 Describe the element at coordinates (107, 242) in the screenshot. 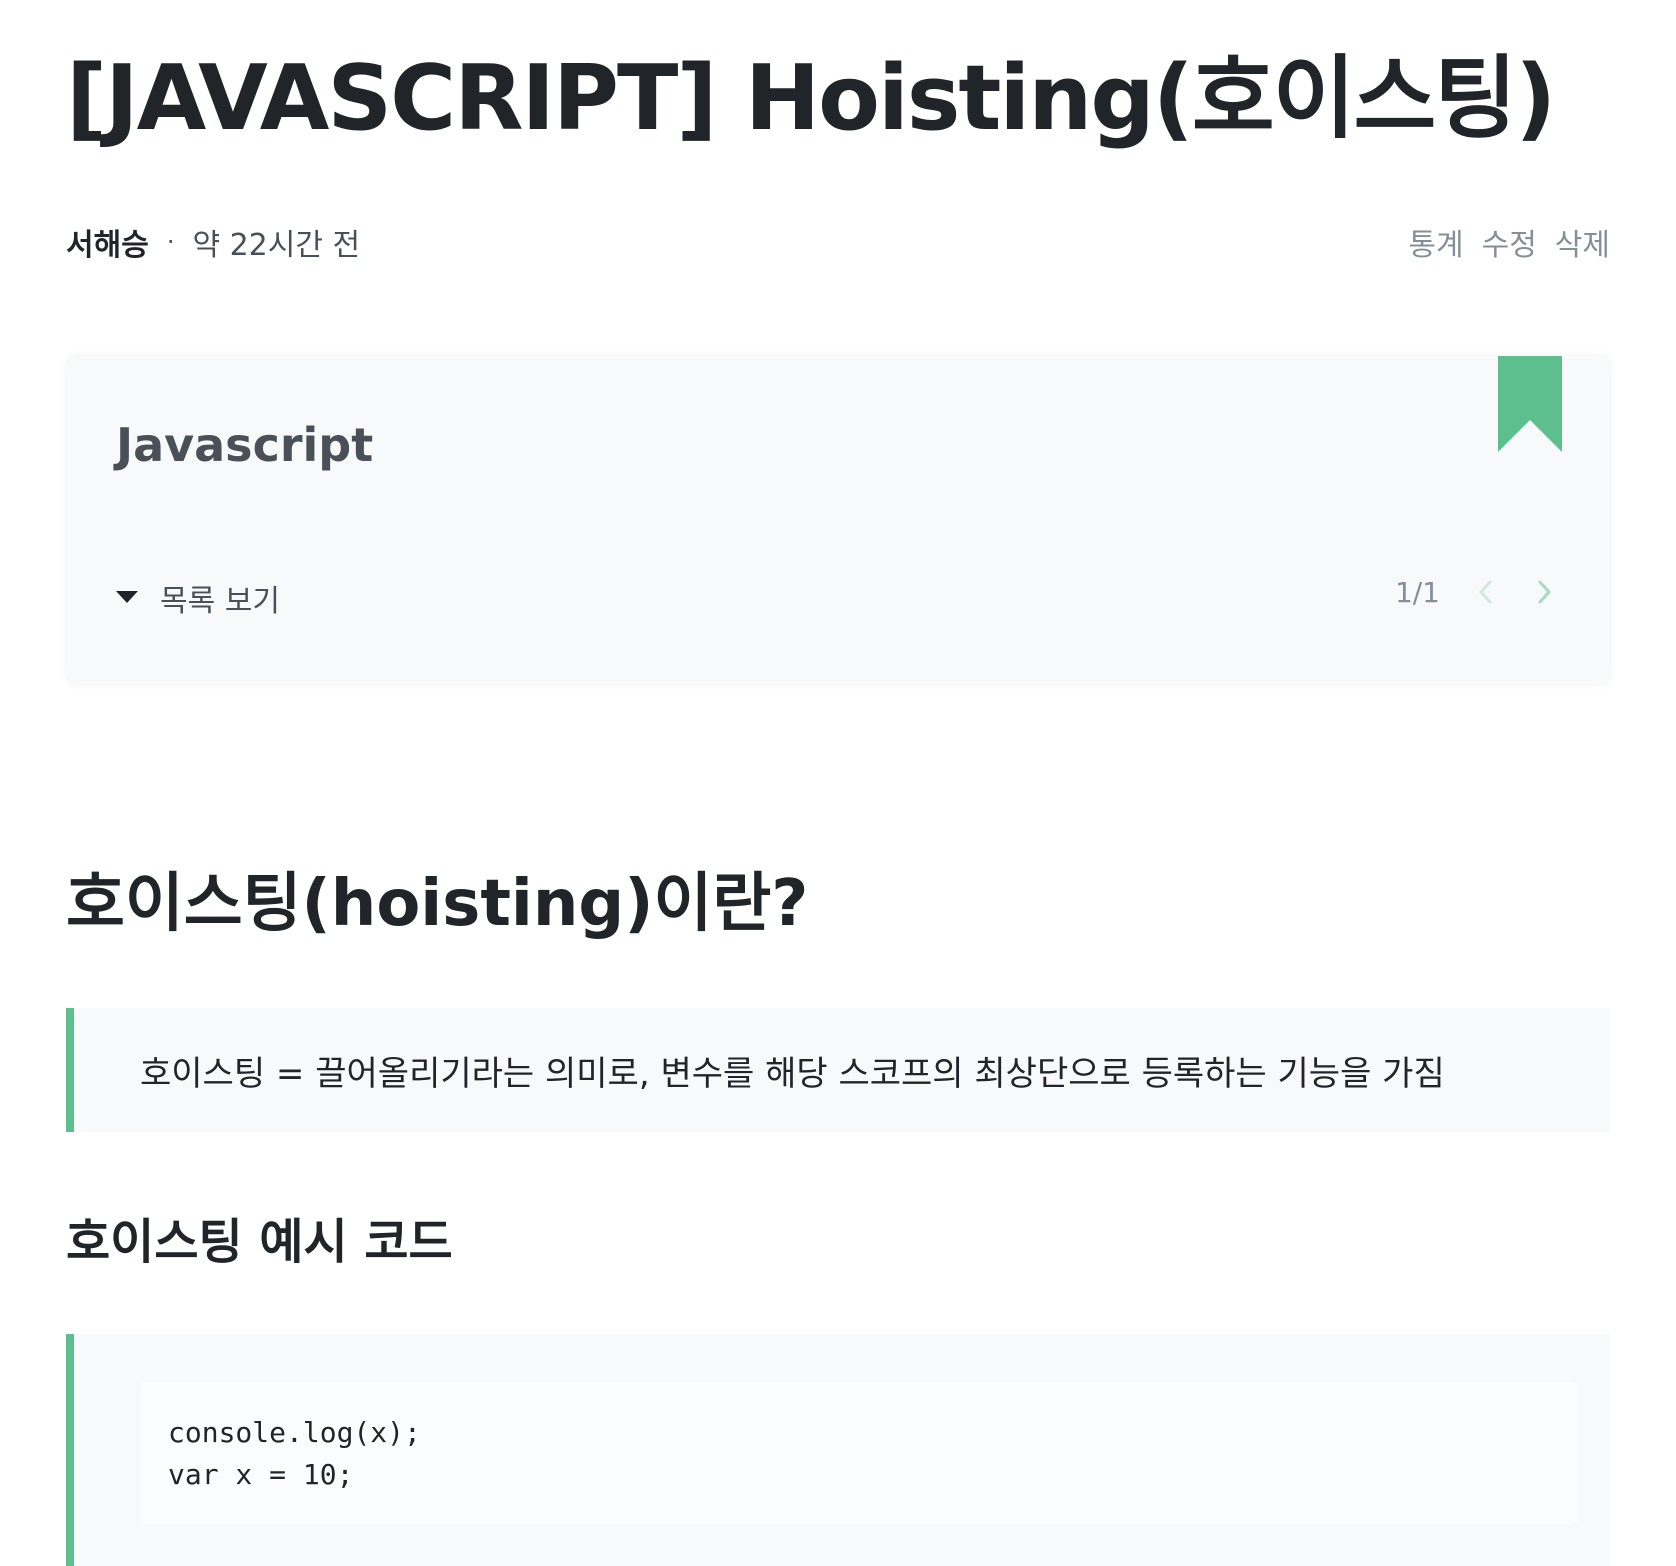

I see `author-name: 서해승` at that location.